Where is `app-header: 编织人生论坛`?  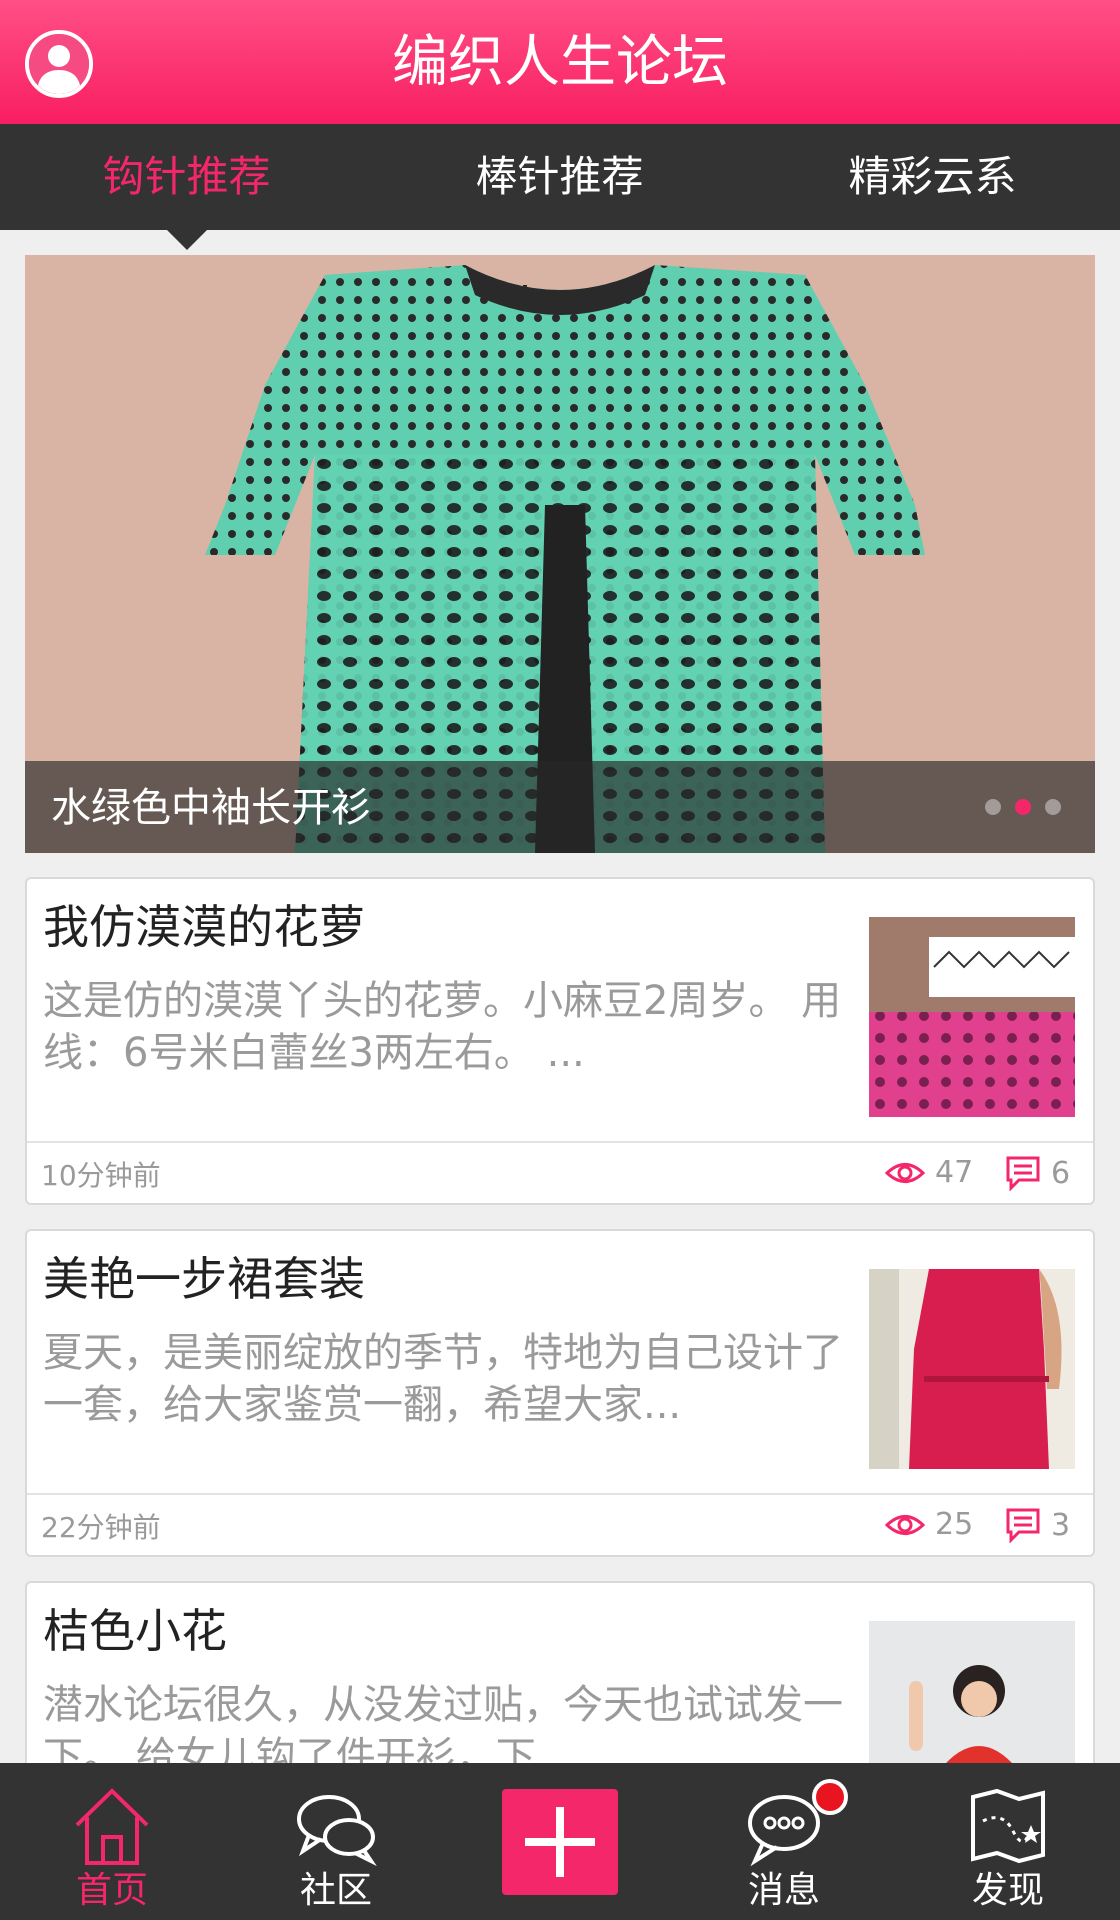
app-header: 编织人生论坛 is located at coordinates (560, 62).